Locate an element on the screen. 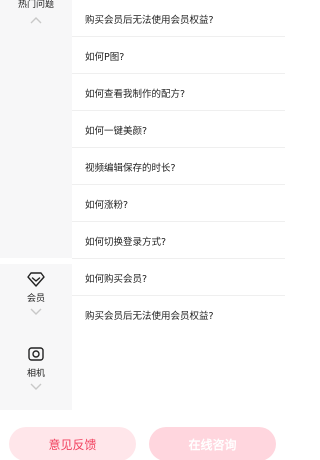 The image size is (320, 460). sidebar-item-label: 热门问题 is located at coordinates (35, 5).